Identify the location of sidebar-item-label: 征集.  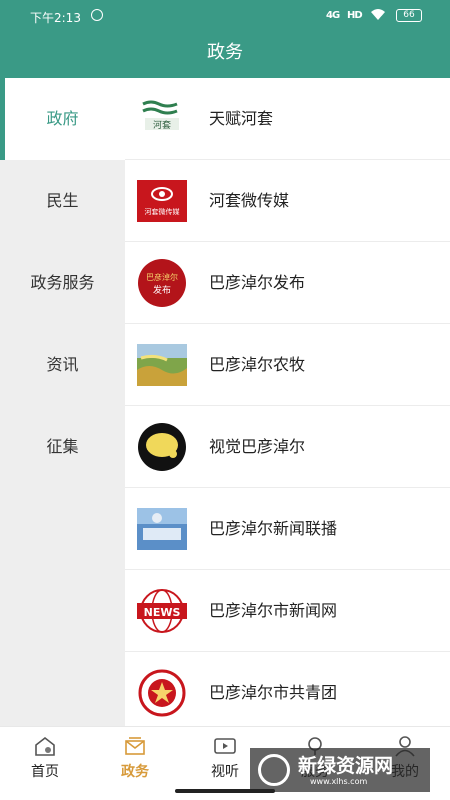
(62, 446).